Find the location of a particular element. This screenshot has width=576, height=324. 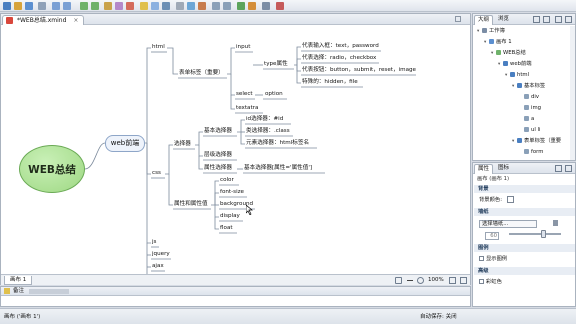

image-icon is located at coordinates (155, 6).